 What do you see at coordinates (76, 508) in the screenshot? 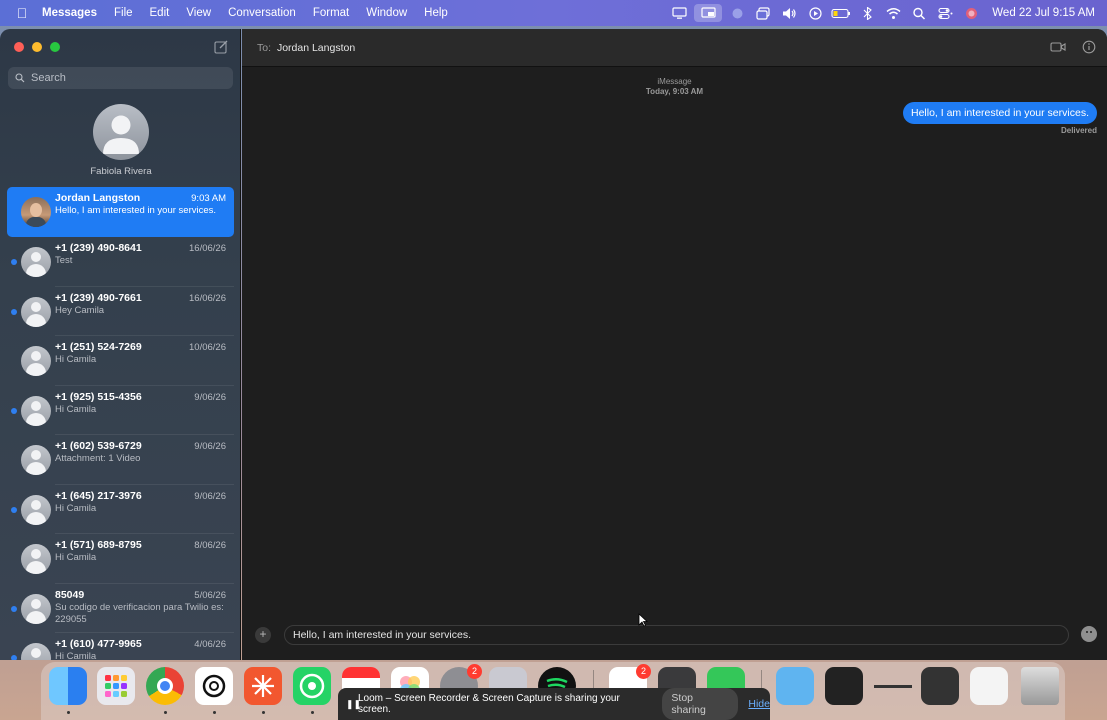
I see `conversation-preview: Hi Camila` at bounding box center [76, 508].